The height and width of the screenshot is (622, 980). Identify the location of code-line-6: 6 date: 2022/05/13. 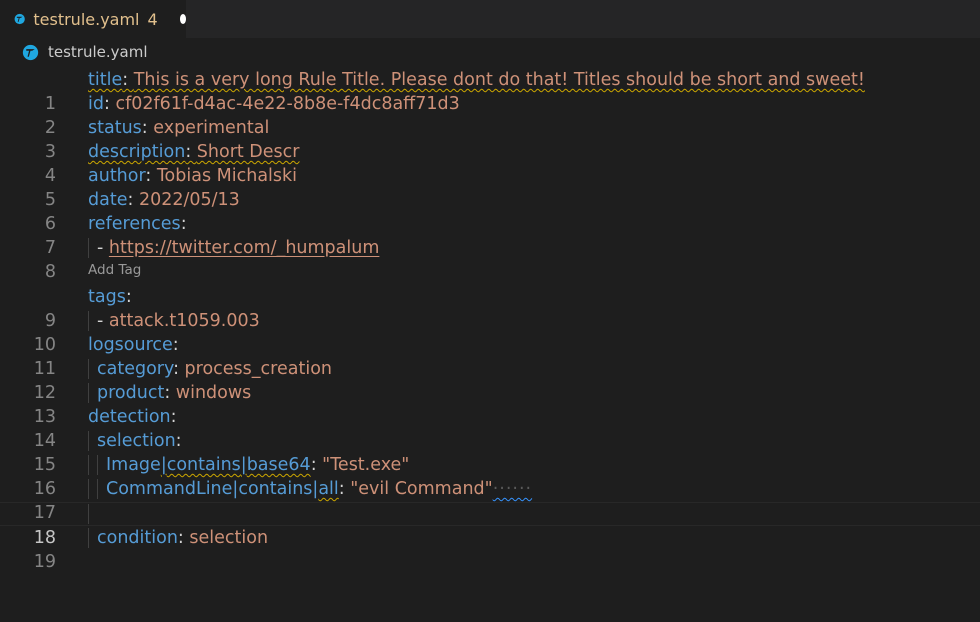
(490, 211).